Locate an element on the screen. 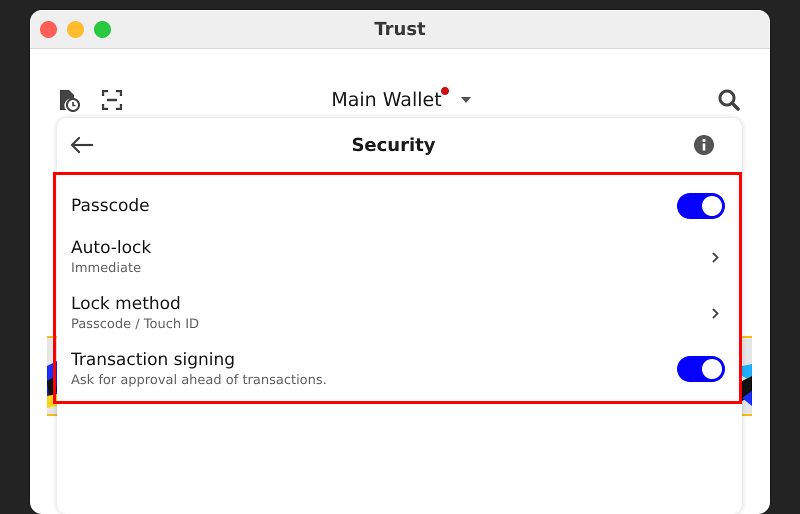 This screenshot has width=800, height=514. setting-description: Ask for approval ahead of transactions. is located at coordinates (199, 380).